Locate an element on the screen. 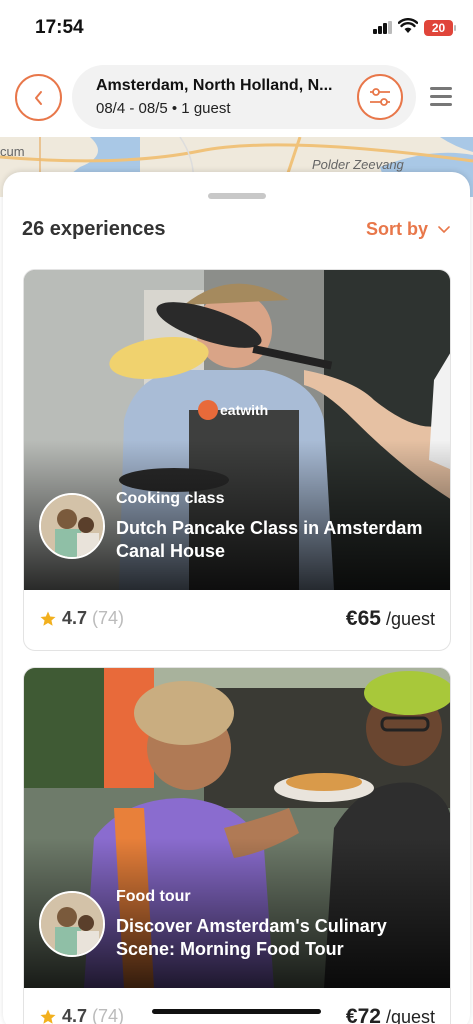 The width and height of the screenshot is (473, 1024). search-dates-guests: 08/4 - 08/5 • 1 guest is located at coordinates (163, 108).